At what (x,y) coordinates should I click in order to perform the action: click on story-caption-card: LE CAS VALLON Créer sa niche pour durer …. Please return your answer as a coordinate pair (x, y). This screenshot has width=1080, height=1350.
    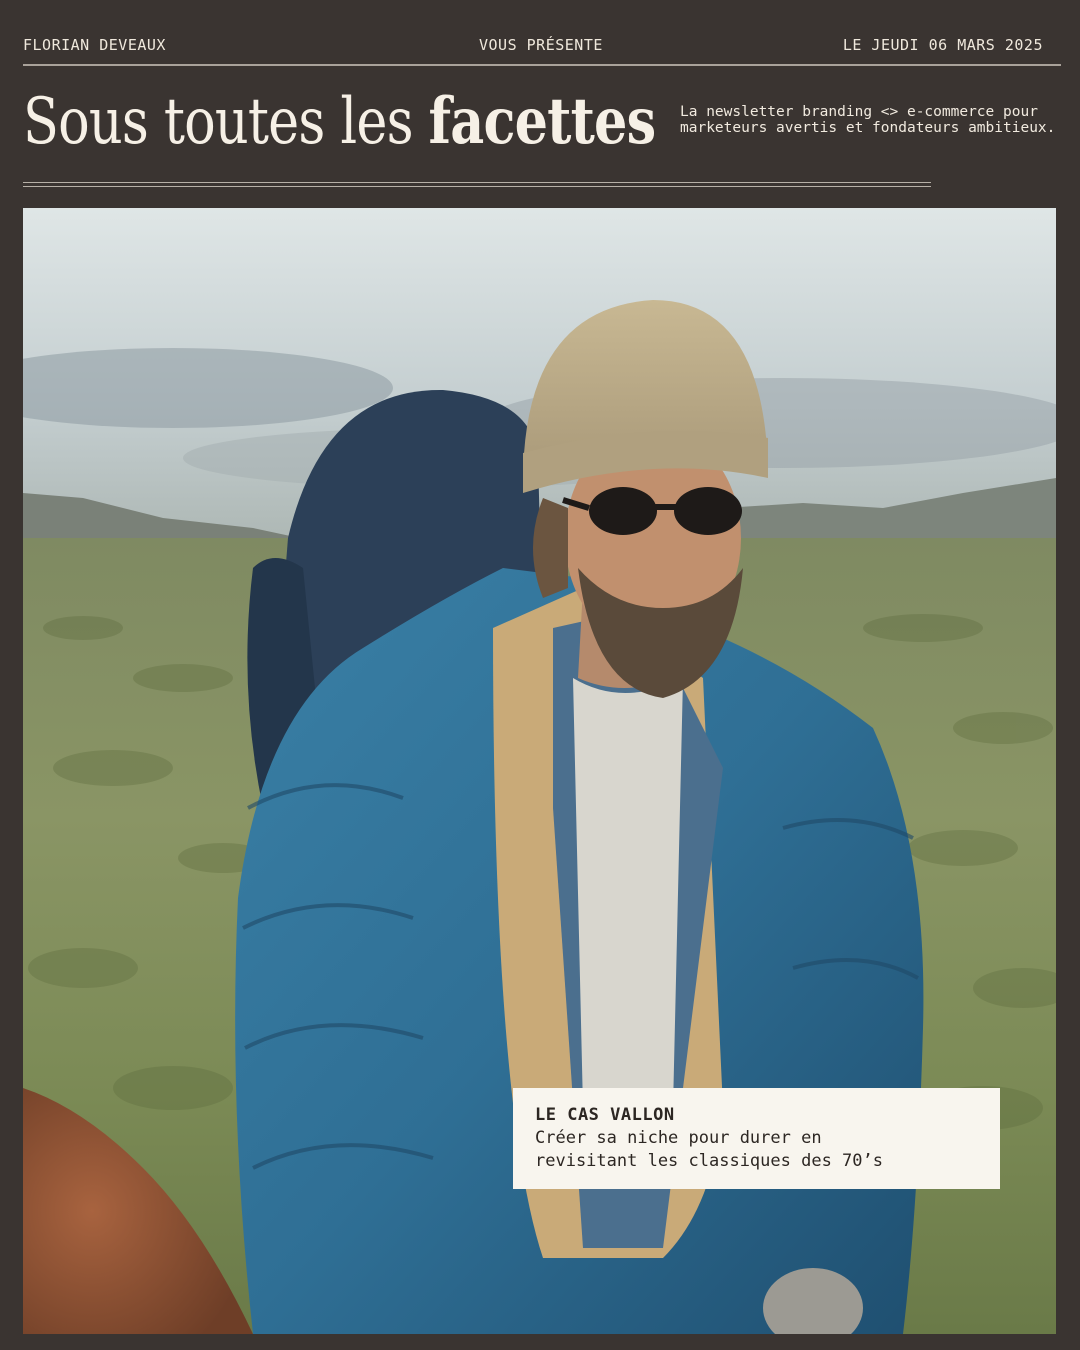
    Looking at the image, I should click on (756, 1138).